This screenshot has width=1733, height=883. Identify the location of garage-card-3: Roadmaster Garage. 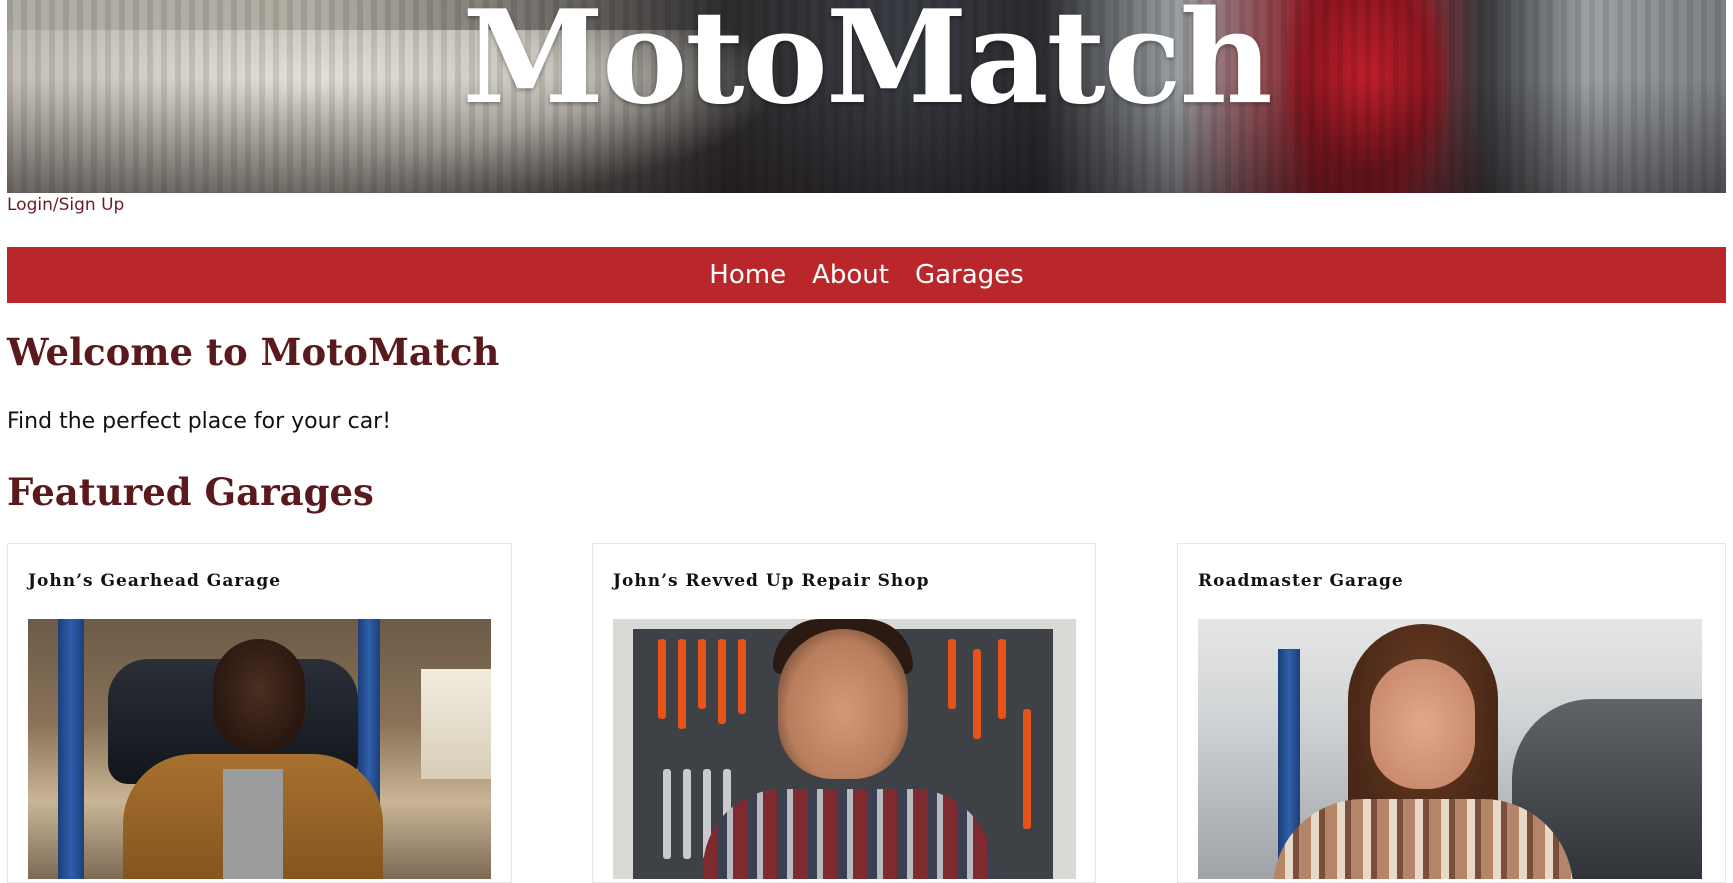
(1451, 713).